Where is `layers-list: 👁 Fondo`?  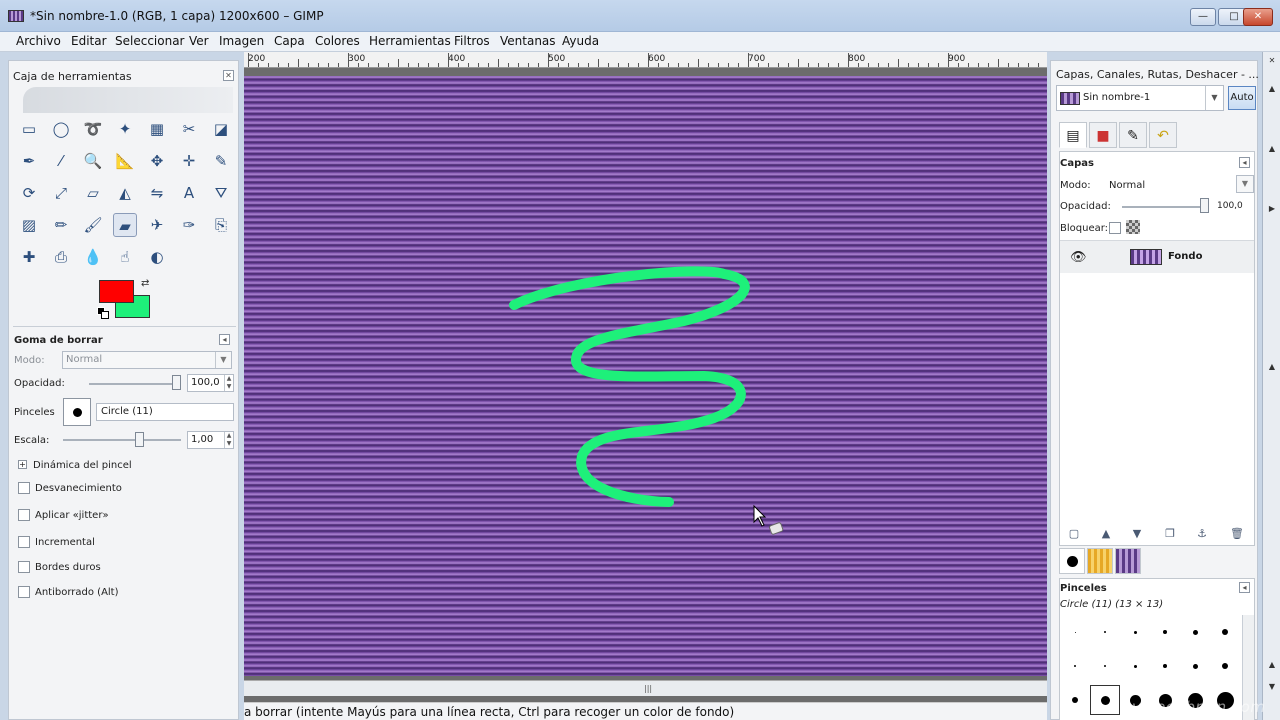
layers-list: 👁 Fondo is located at coordinates (1157, 380).